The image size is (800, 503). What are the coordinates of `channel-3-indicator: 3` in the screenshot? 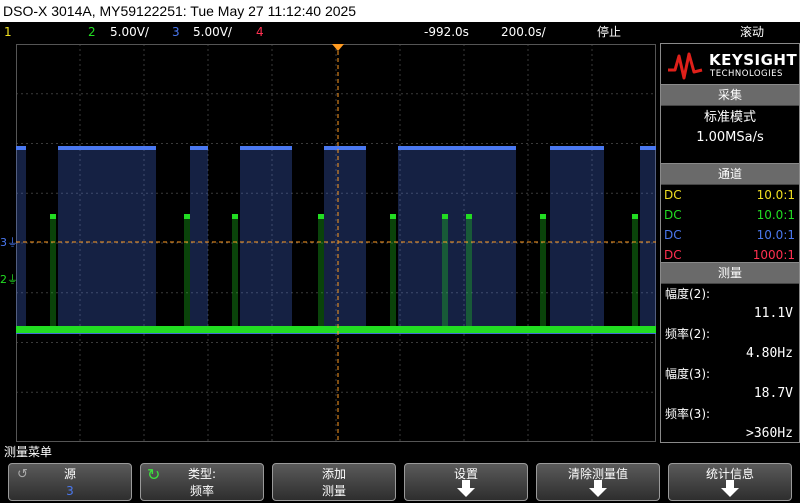 It's located at (176, 32).